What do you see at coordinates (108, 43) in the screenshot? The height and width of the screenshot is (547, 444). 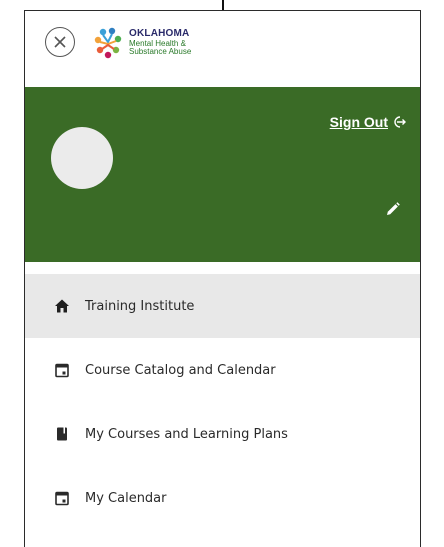 I see `logo-emblem-icon` at bounding box center [108, 43].